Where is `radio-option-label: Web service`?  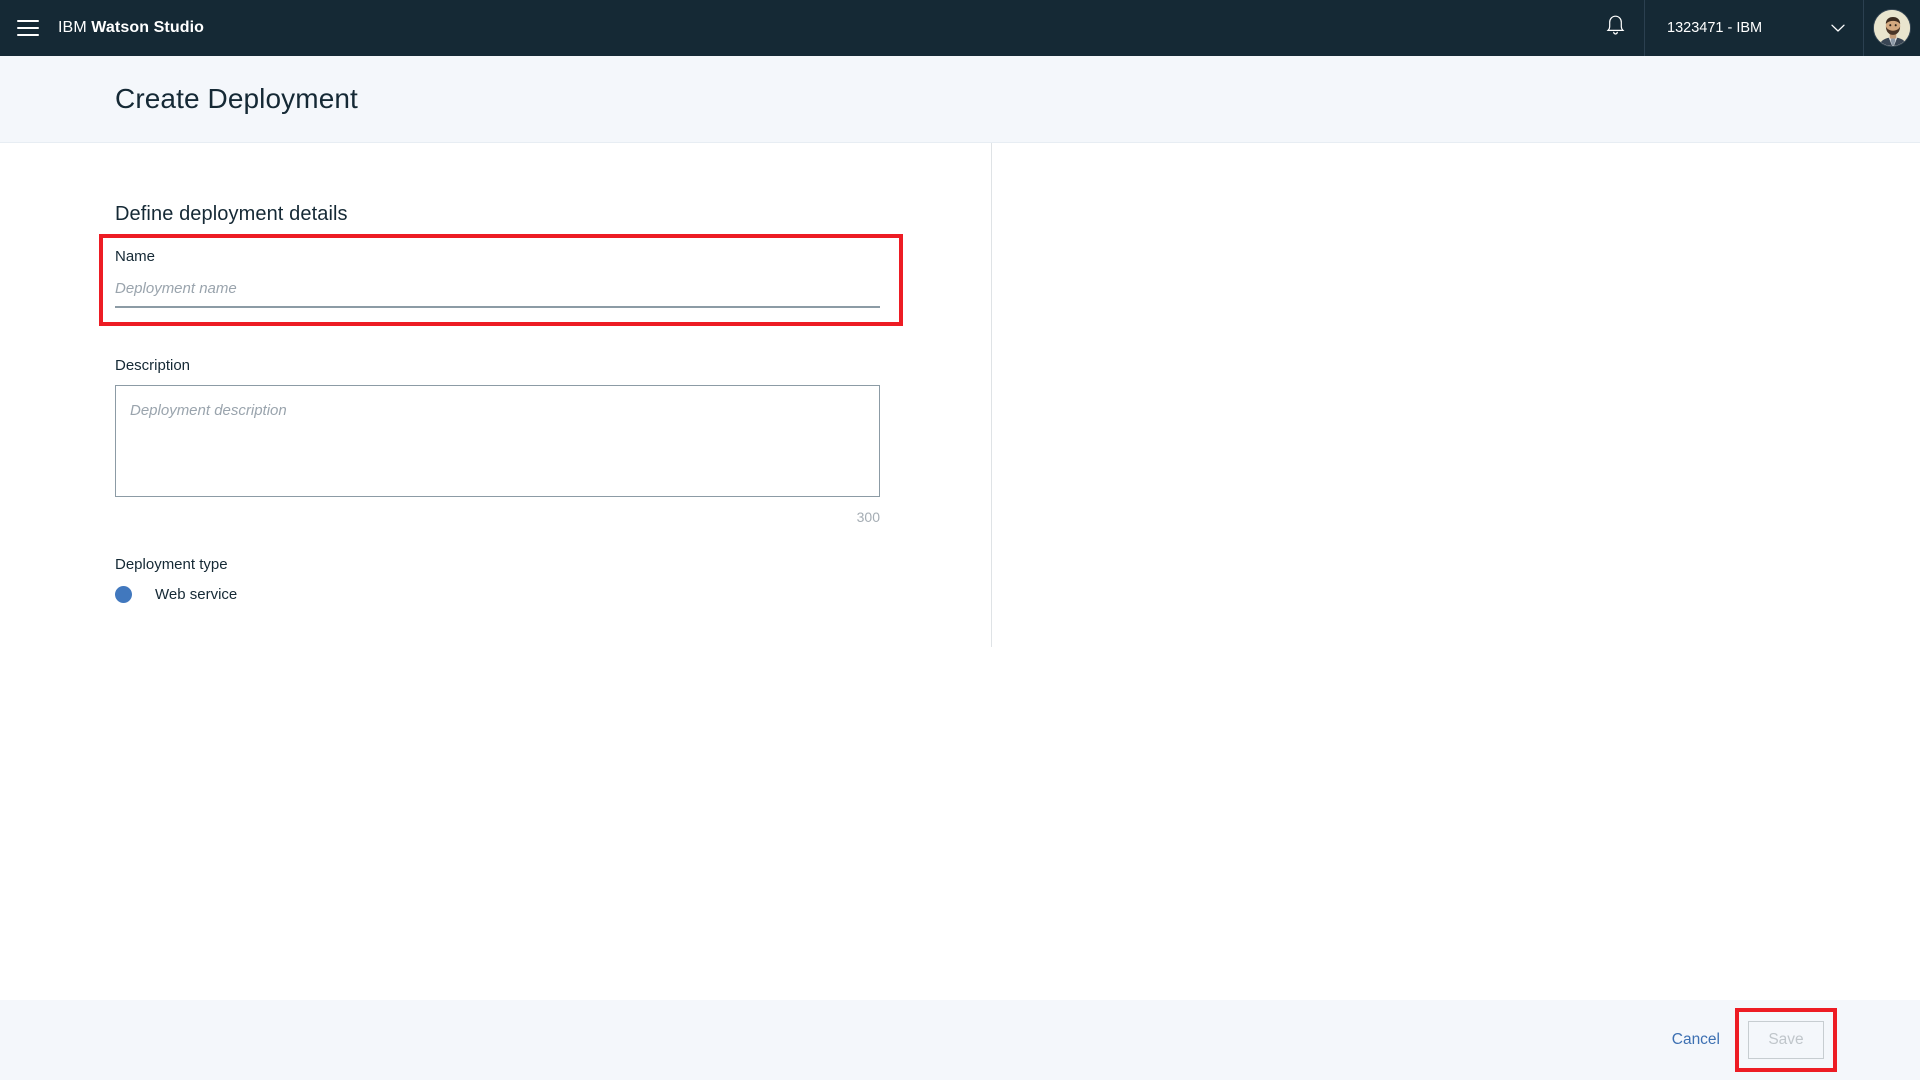 radio-option-label: Web service is located at coordinates (196, 594).